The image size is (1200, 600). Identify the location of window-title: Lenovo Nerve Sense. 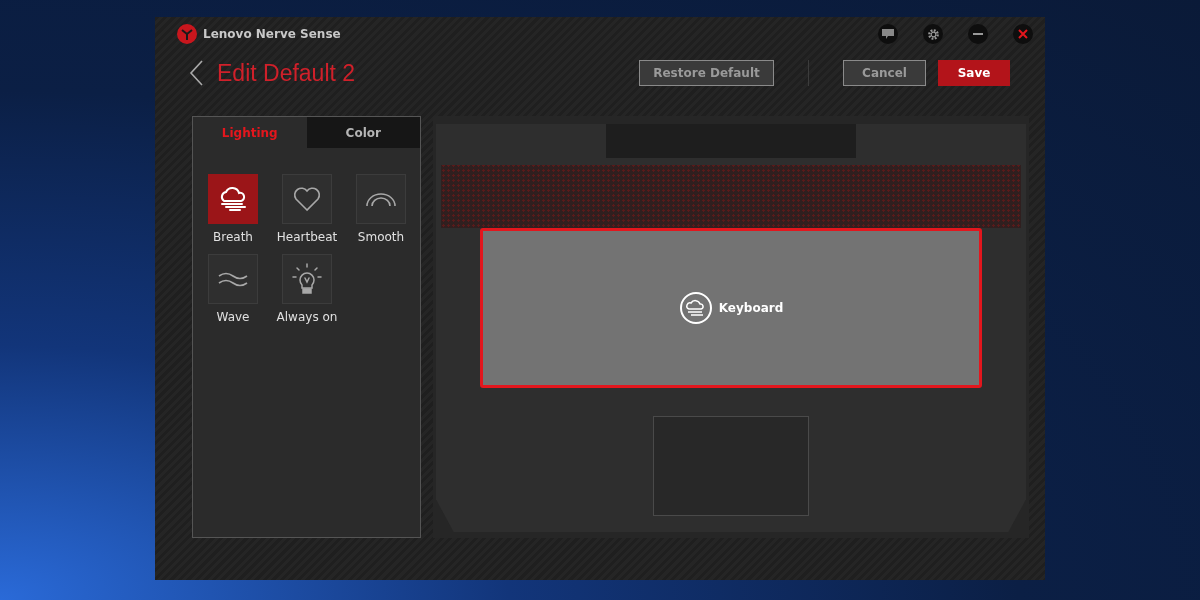
(272, 34).